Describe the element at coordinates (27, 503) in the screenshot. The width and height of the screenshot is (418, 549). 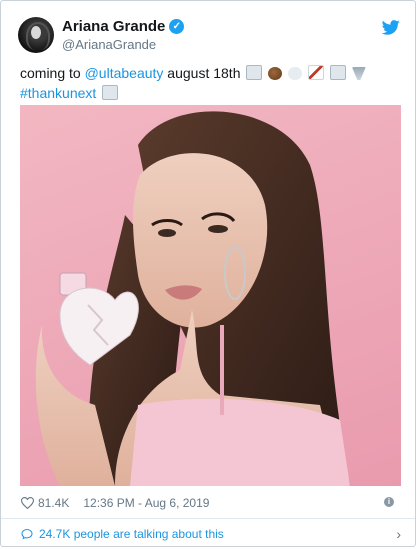
I see `heart-icon` at that location.